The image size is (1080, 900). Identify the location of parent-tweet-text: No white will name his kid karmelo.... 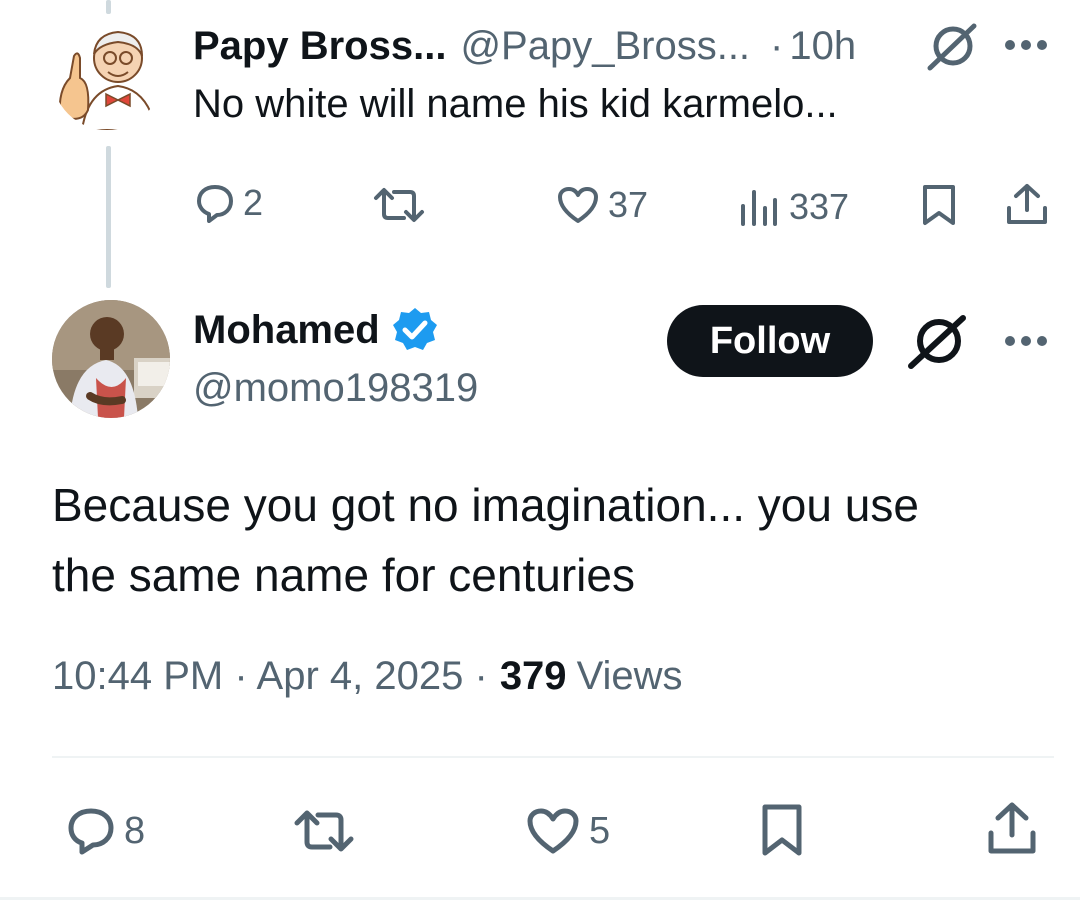
(515, 104).